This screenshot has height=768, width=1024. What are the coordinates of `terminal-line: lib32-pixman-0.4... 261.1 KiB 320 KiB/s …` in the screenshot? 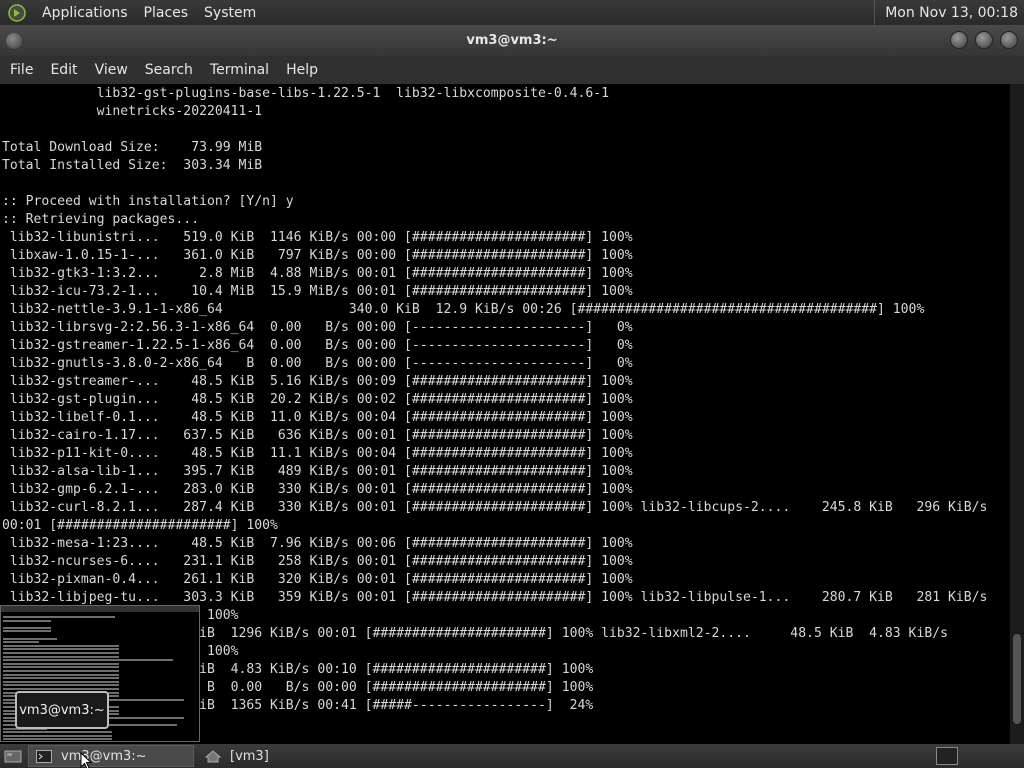 It's located at (317, 579).